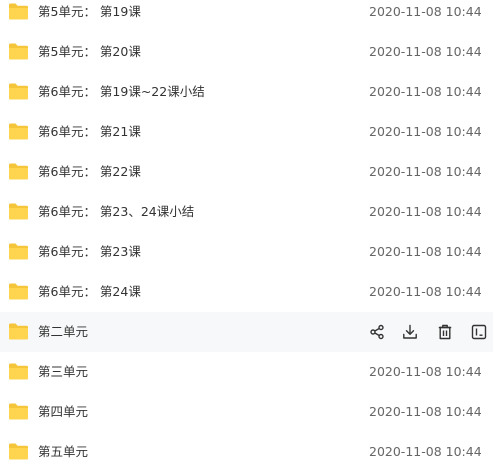  I want to click on file-name: 第四单元, so click(63, 412).